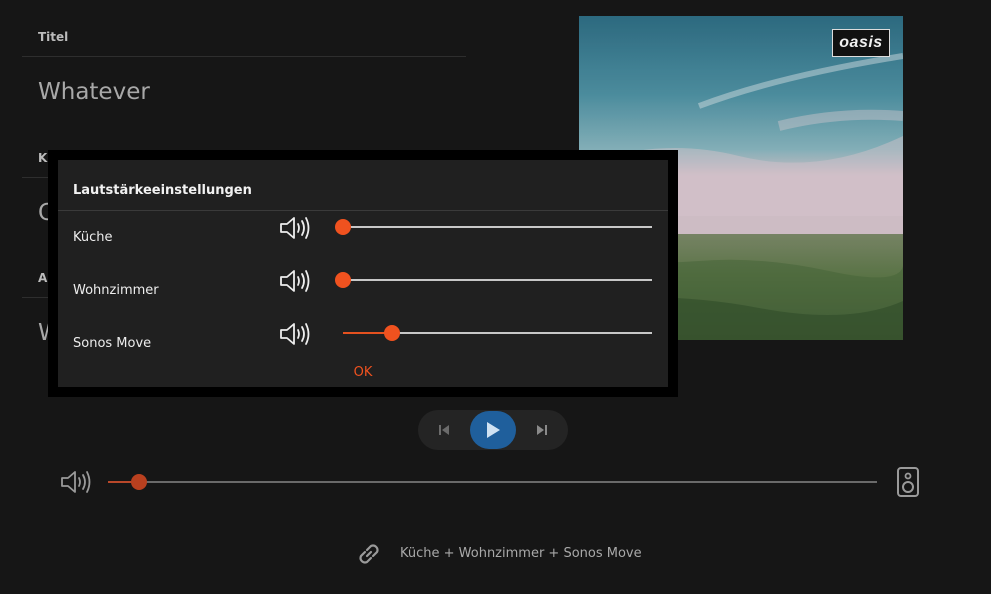 The height and width of the screenshot is (594, 991). Describe the element at coordinates (94, 92) in the screenshot. I see `title-value: Whatever` at that location.